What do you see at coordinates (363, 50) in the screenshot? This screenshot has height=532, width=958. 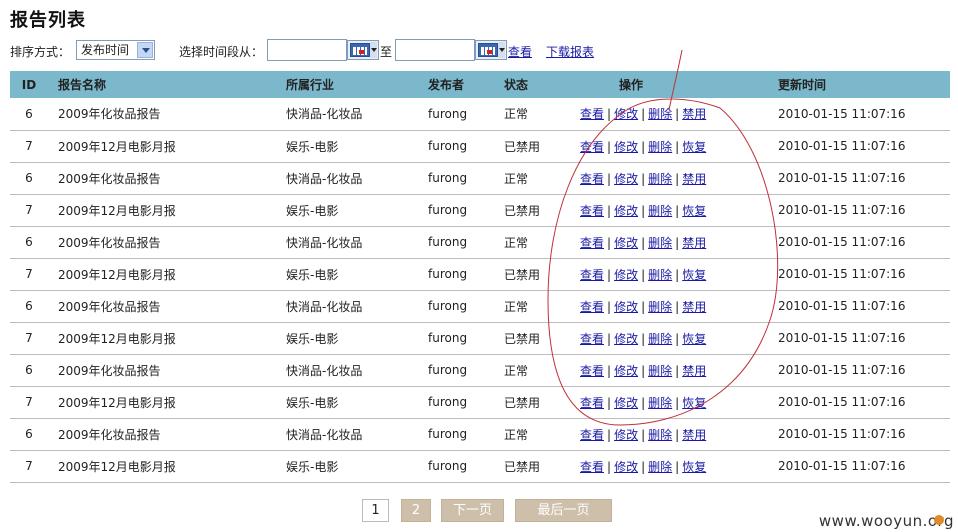 I see `date-from-calendar-button` at bounding box center [363, 50].